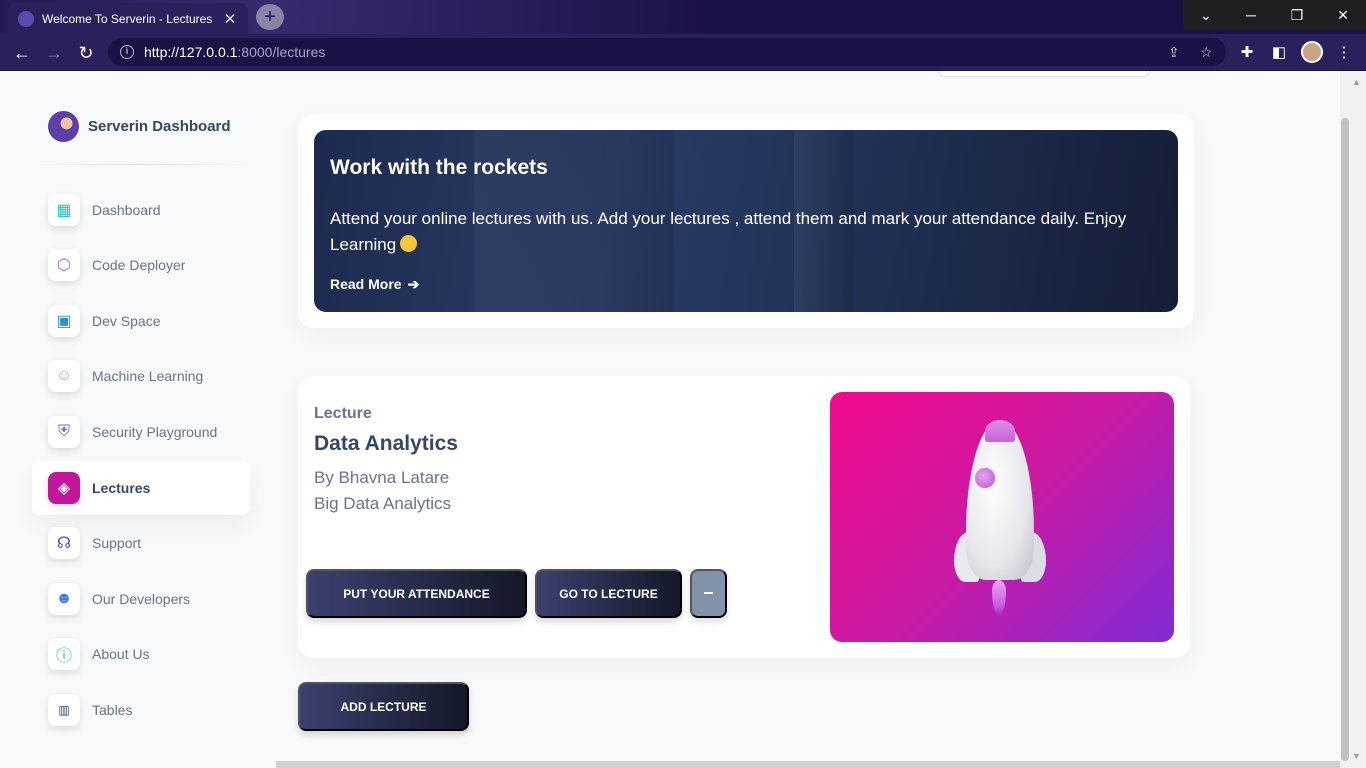  I want to click on top-element-fragment, so click(1044, 74).